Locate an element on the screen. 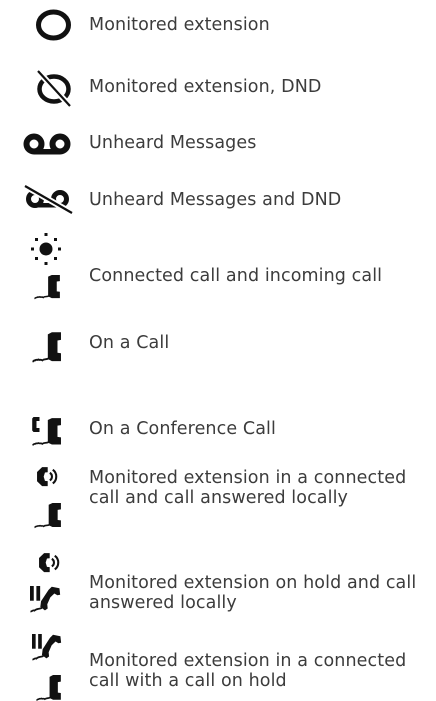 The width and height of the screenshot is (436, 701). hold-answered-locally-icon is located at coordinates (46, 582).